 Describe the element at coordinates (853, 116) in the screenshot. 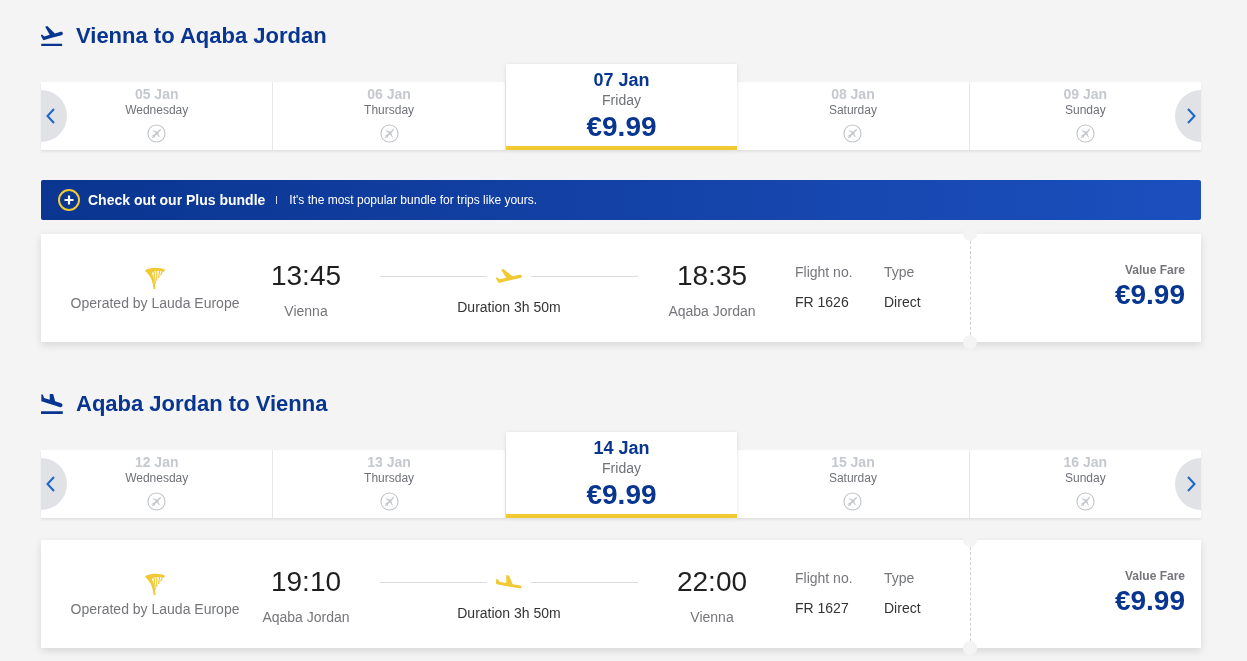

I see `date-tab: 08 Jan Saturday` at that location.